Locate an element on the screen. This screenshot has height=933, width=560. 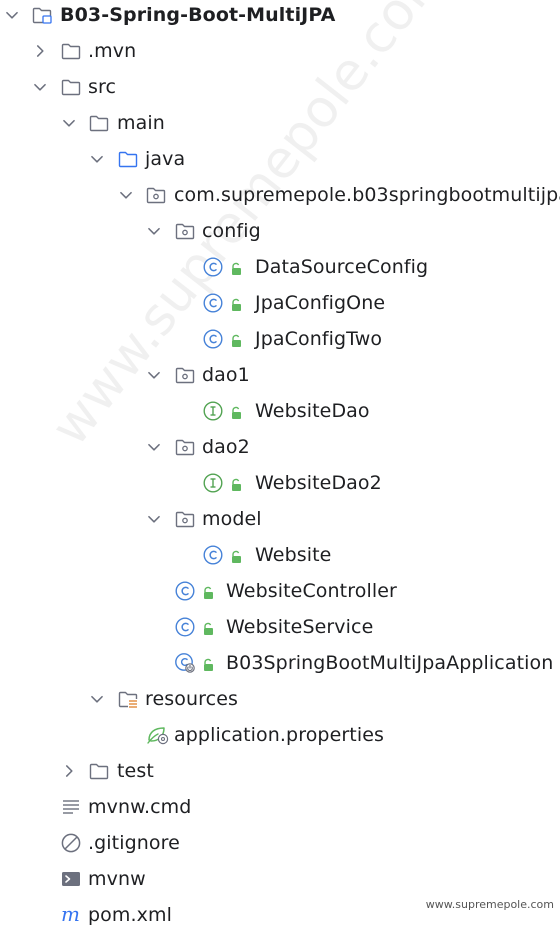
tree-item-src: src is located at coordinates (280, 87).